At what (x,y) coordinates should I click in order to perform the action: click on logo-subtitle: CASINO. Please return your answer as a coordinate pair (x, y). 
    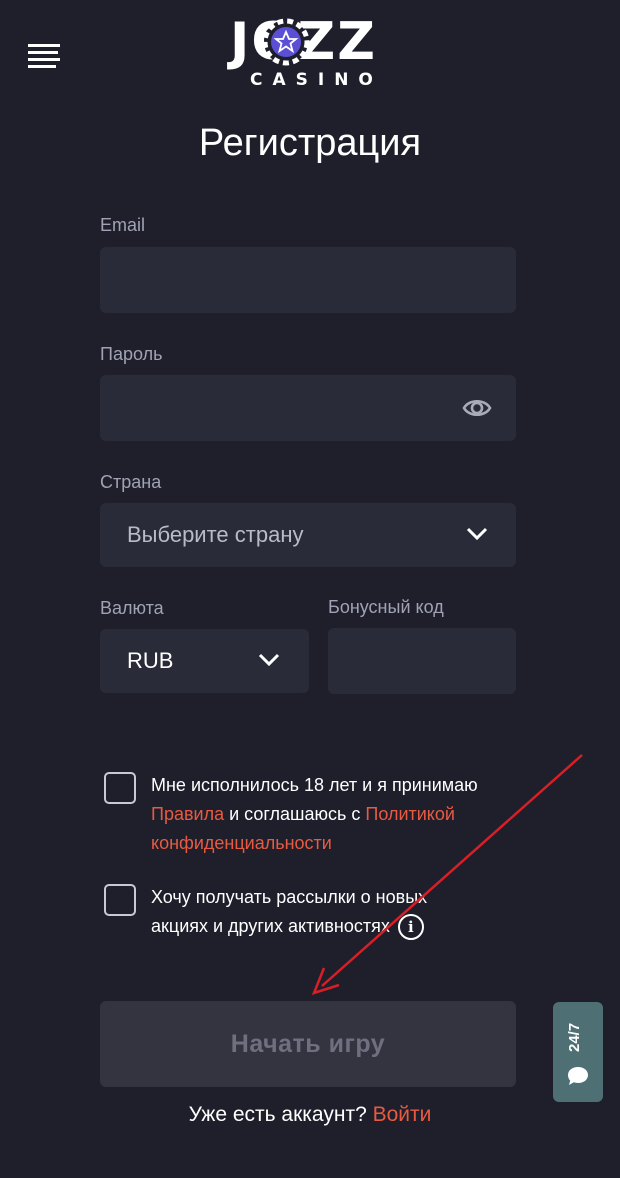
    Looking at the image, I should click on (316, 80).